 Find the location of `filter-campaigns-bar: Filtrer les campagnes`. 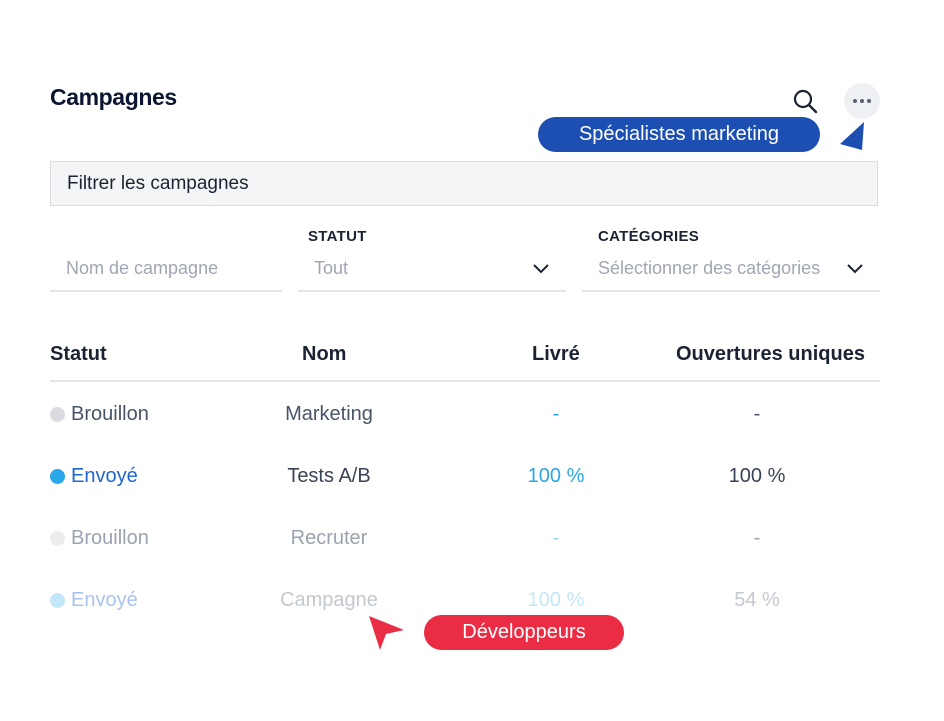

filter-campaigns-bar: Filtrer les campagnes is located at coordinates (464, 183).